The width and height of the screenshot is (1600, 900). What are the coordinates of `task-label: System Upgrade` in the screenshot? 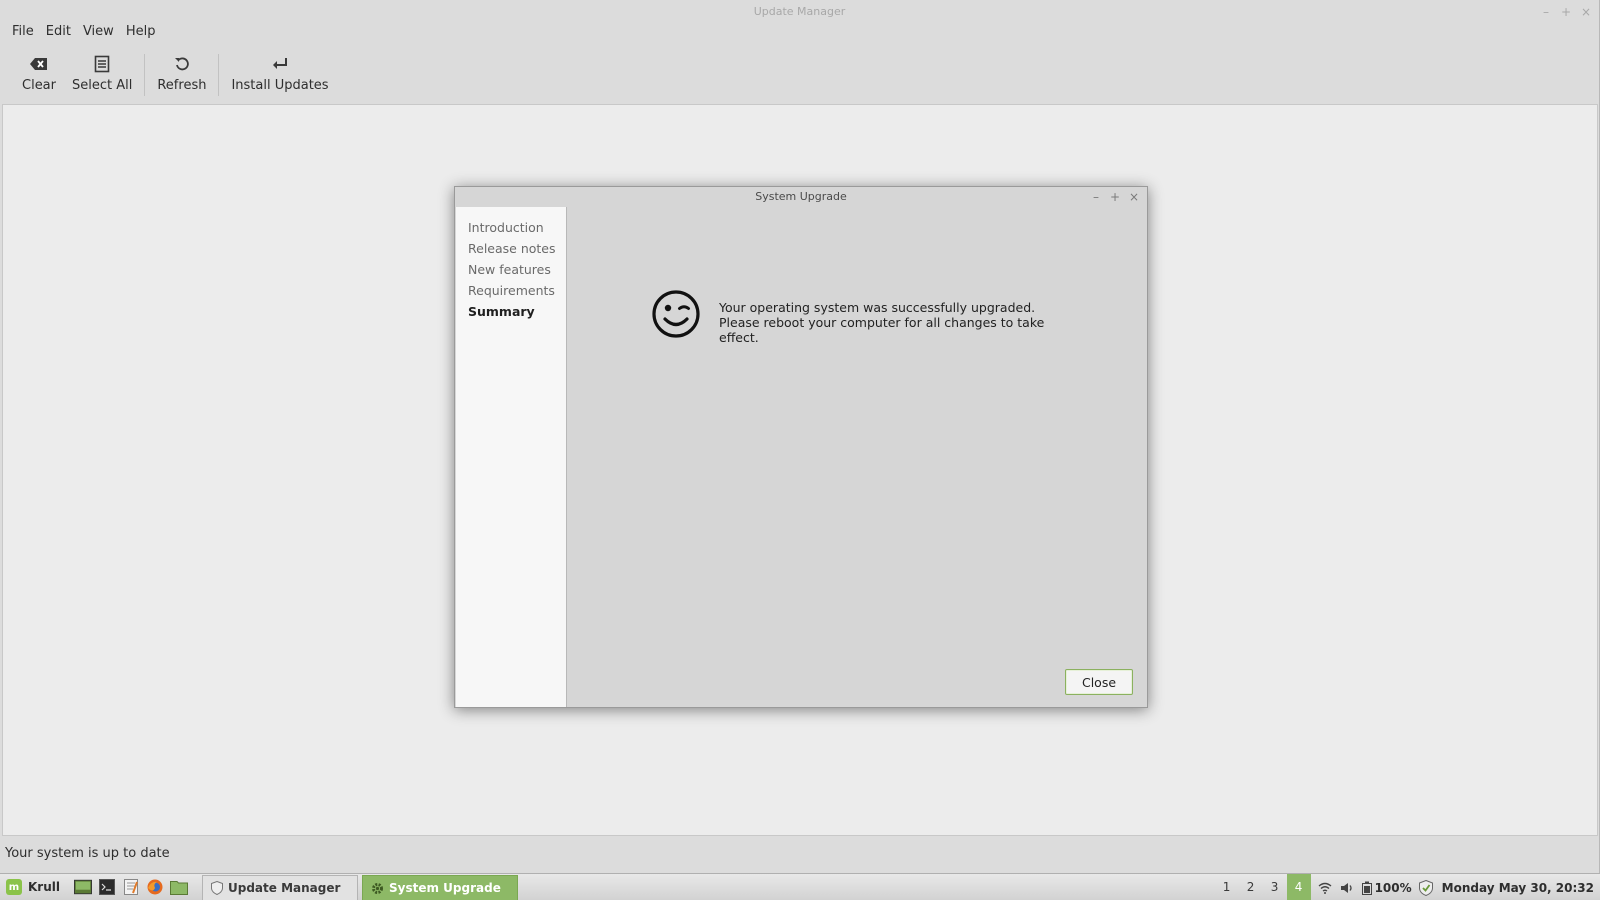 It's located at (445, 888).